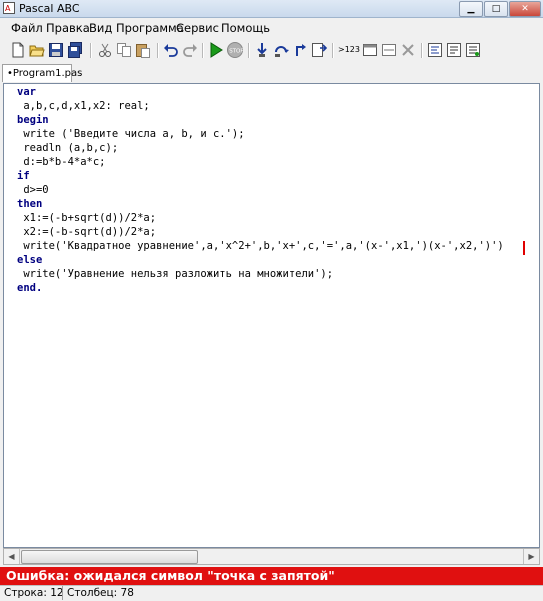 This screenshot has height=601, width=543. Describe the element at coordinates (100, 28) in the screenshot. I see `menu-view: Вид` at that location.